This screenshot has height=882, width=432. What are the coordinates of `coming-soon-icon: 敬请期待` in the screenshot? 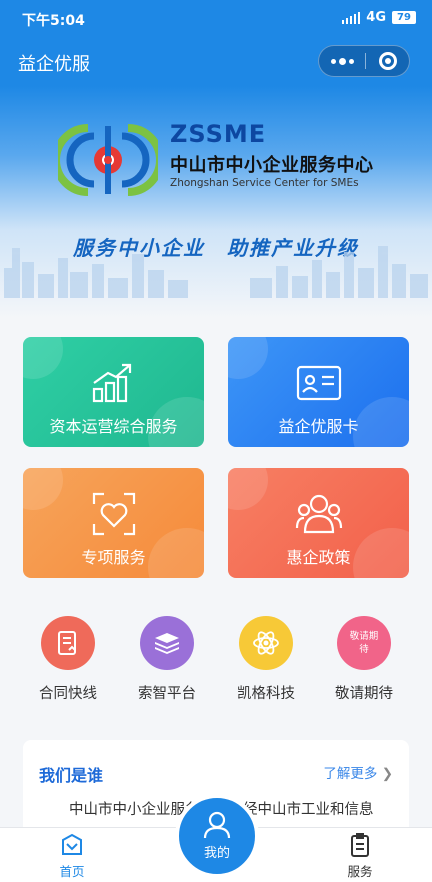 It's located at (364, 643).